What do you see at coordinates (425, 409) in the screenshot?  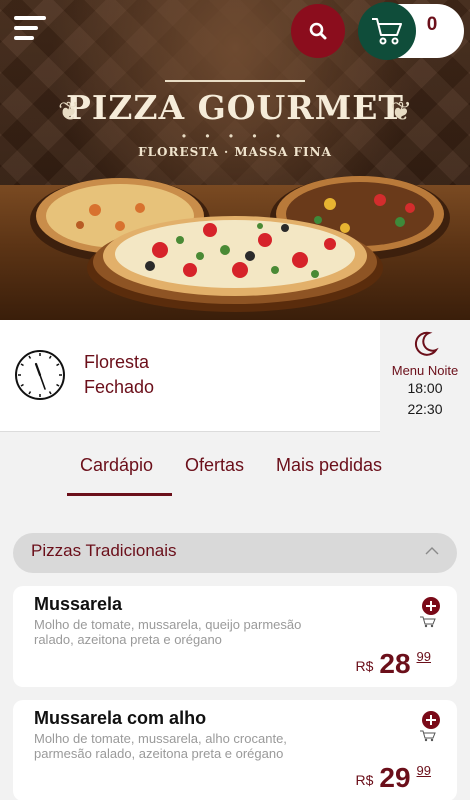 I see `night-menu-close-time: 22:30` at bounding box center [425, 409].